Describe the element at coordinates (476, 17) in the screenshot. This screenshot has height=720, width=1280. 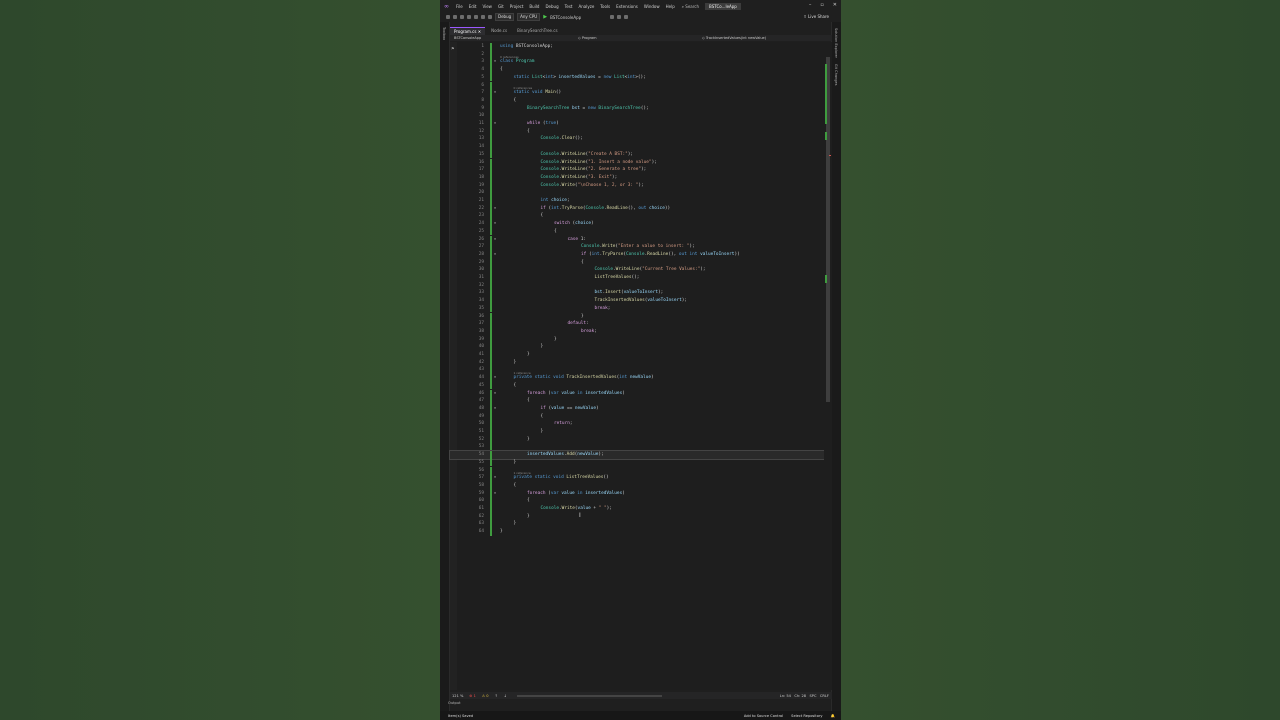
I see `save-all-icon` at that location.